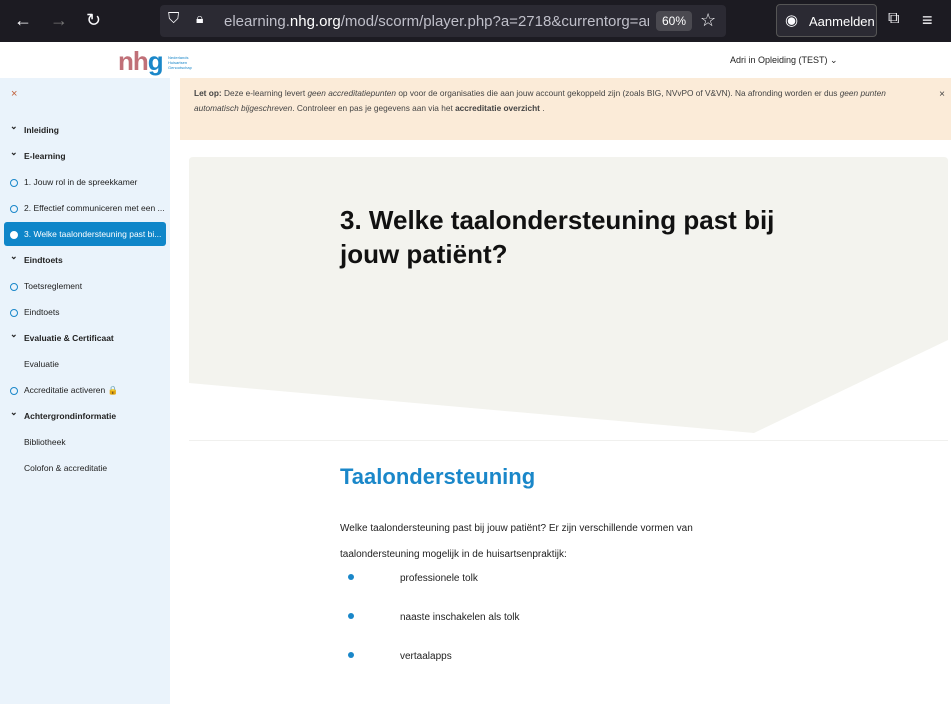  I want to click on user-menu: Adri in Opleiding (TEST) ⌄, so click(784, 60).